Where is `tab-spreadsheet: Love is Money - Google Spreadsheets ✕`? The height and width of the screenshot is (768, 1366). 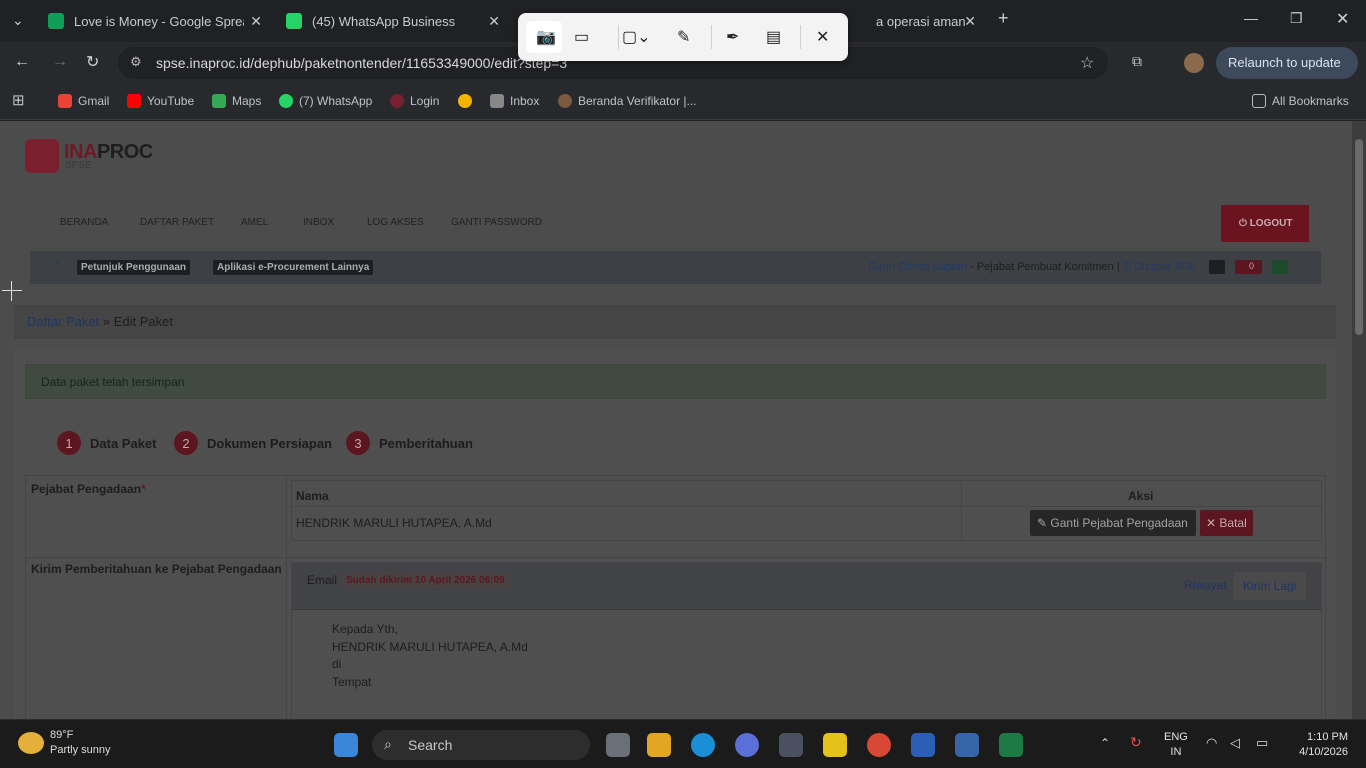
tab-spreadsheet: Love is Money - Google Spreadsheets ✕ is located at coordinates (154, 21).